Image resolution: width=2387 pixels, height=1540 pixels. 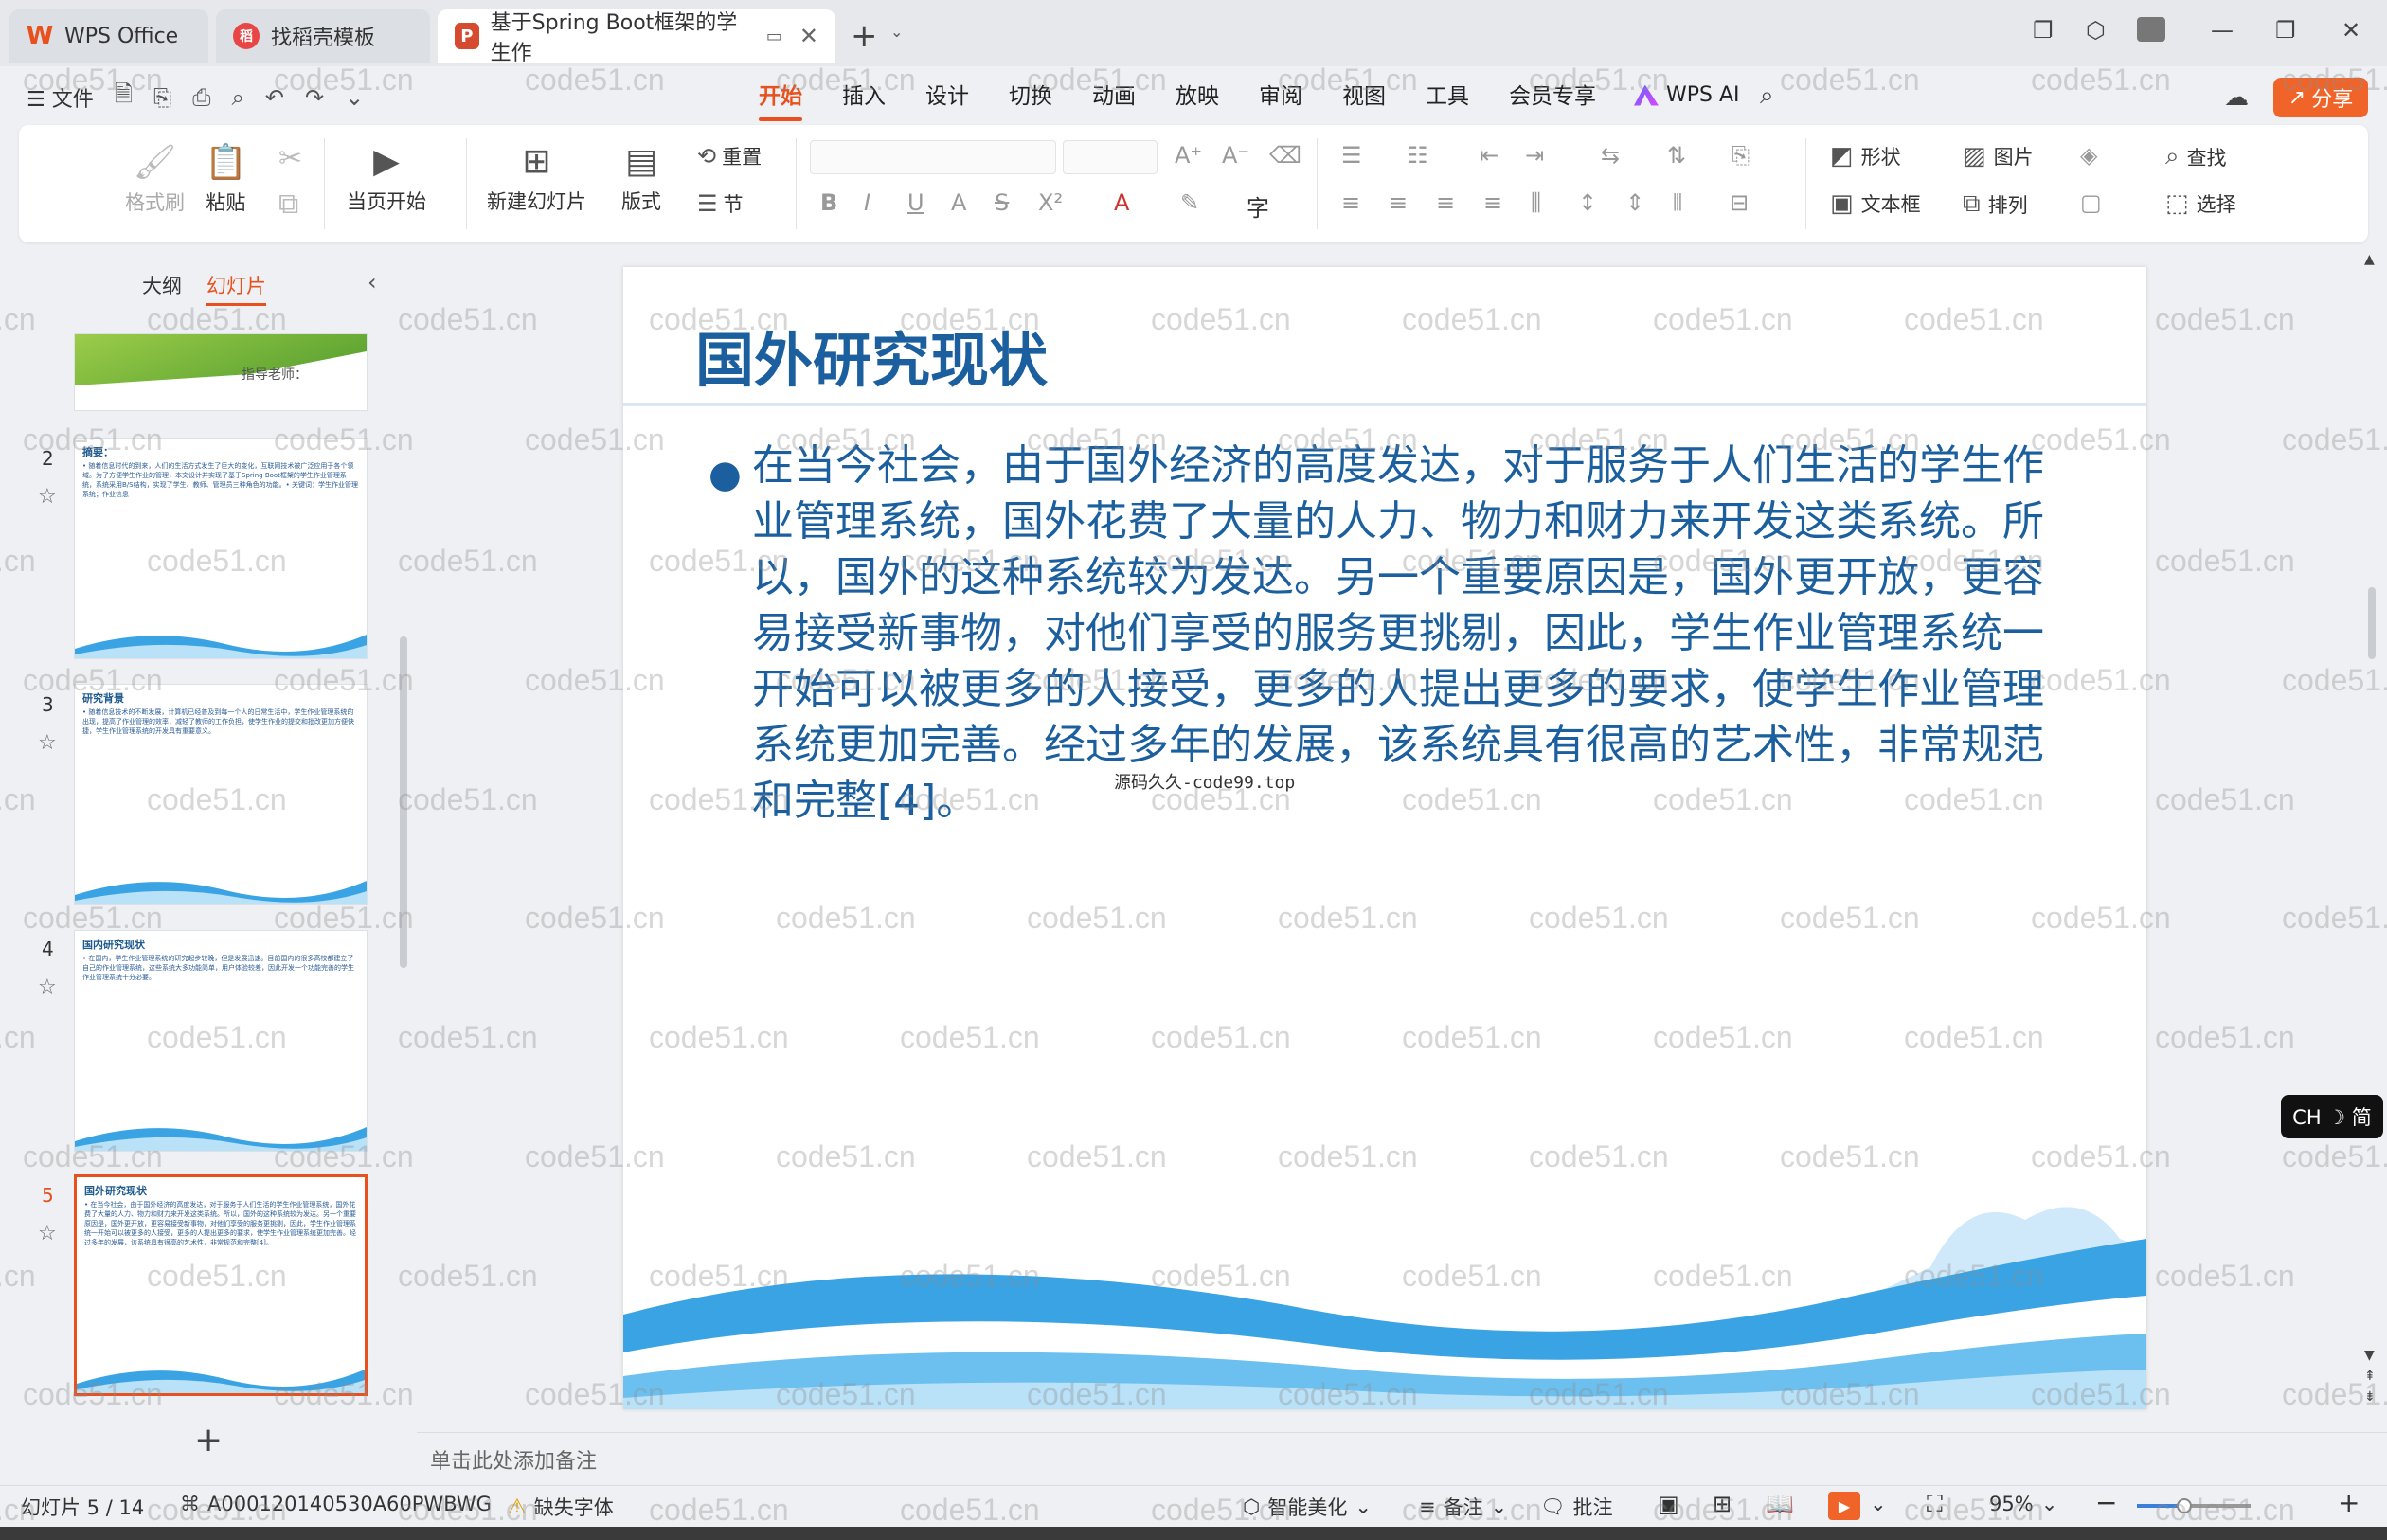 What do you see at coordinates (780, 99) in the screenshot?
I see `tab-home: 开始` at bounding box center [780, 99].